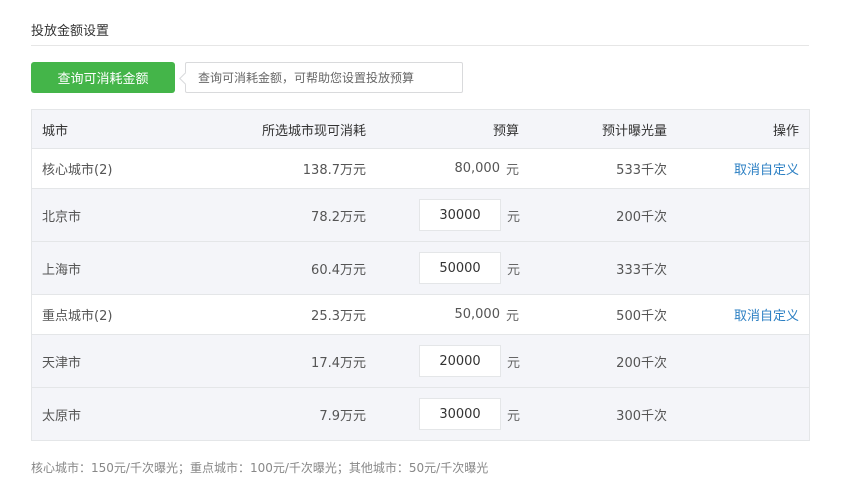 The image size is (848, 499). What do you see at coordinates (103, 77) in the screenshot?
I see `query-available-amount-button: 查询可消耗金额` at bounding box center [103, 77].